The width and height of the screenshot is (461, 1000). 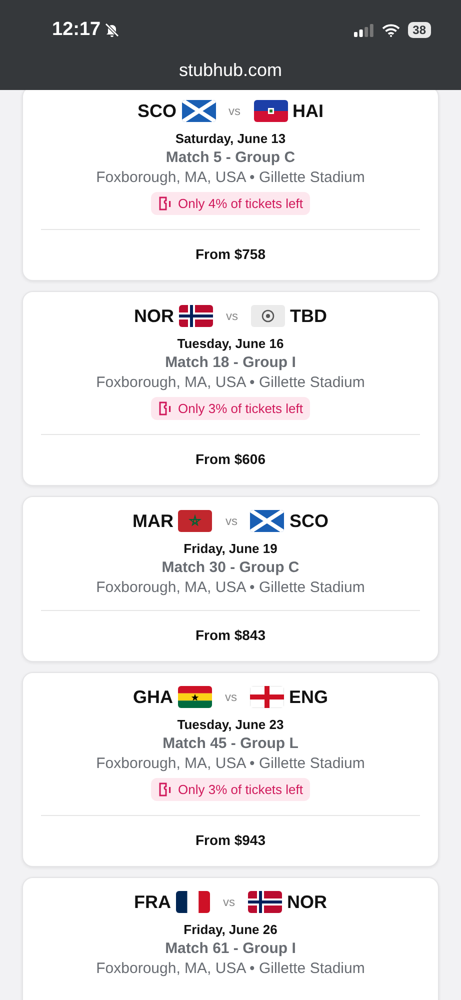 I want to click on match-date: Friday, June 19, so click(x=231, y=548).